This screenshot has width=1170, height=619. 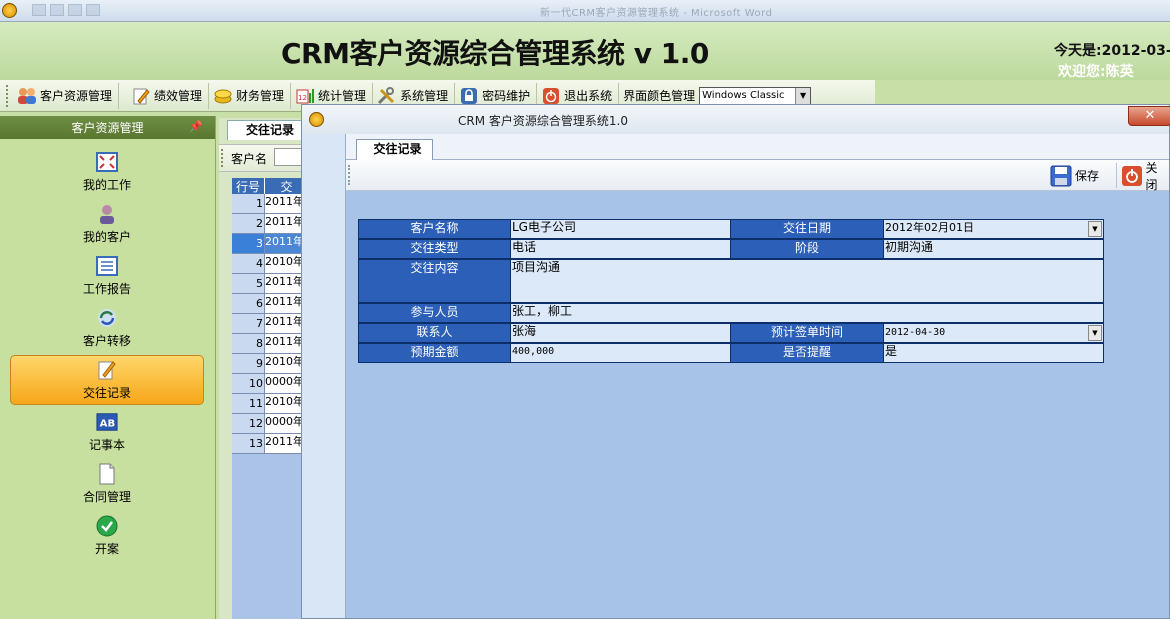 What do you see at coordinates (107, 526) in the screenshot?
I see `check-icon` at bounding box center [107, 526].